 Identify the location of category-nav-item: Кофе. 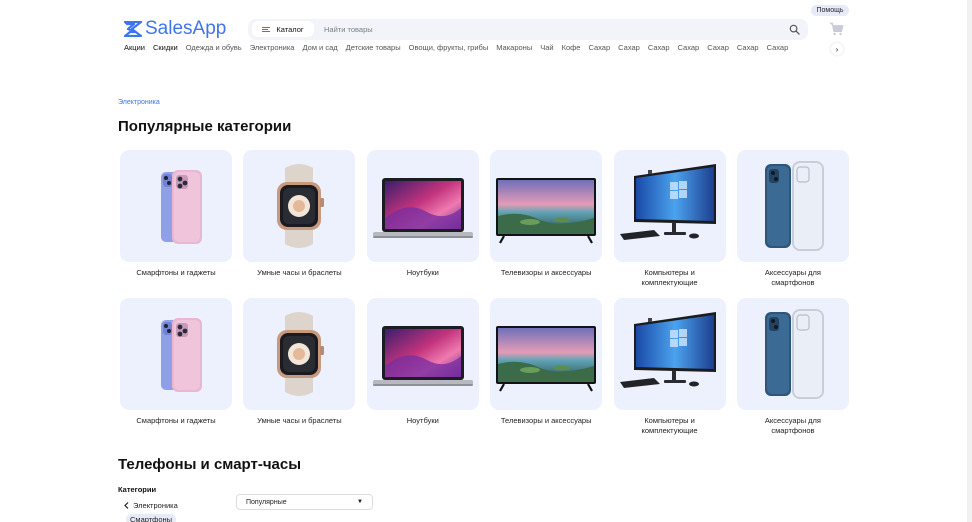
(571, 49).